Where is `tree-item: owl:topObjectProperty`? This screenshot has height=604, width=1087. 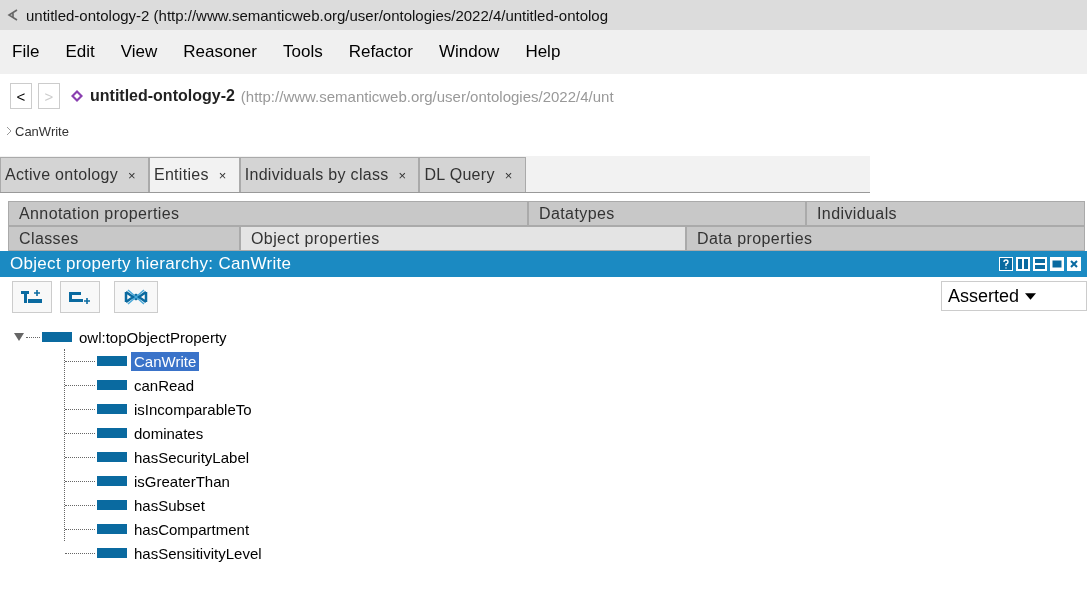 tree-item: owl:topObjectProperty is located at coordinates (153, 337).